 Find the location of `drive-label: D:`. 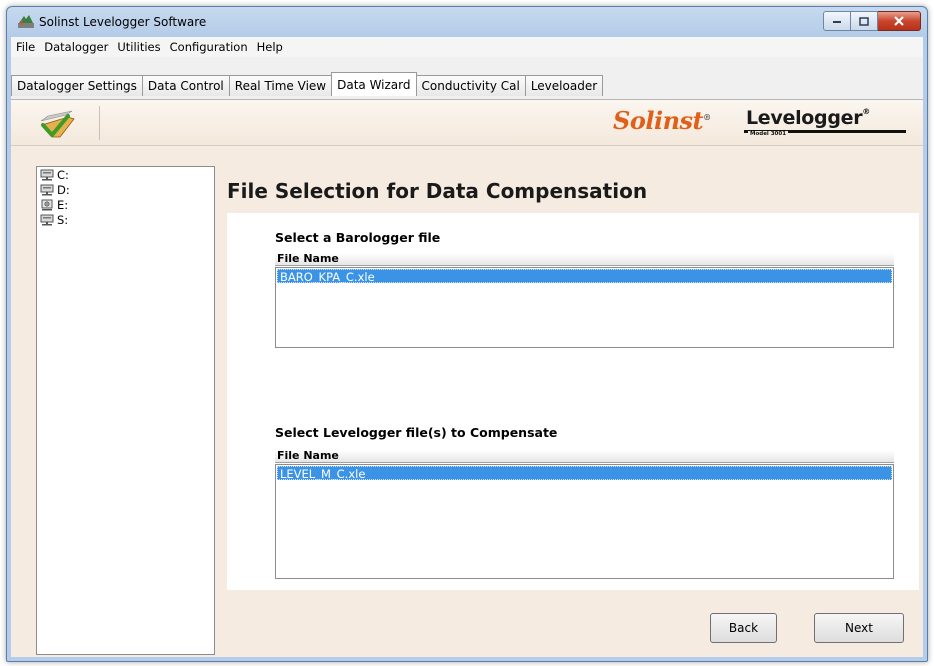

drive-label: D: is located at coordinates (63, 190).